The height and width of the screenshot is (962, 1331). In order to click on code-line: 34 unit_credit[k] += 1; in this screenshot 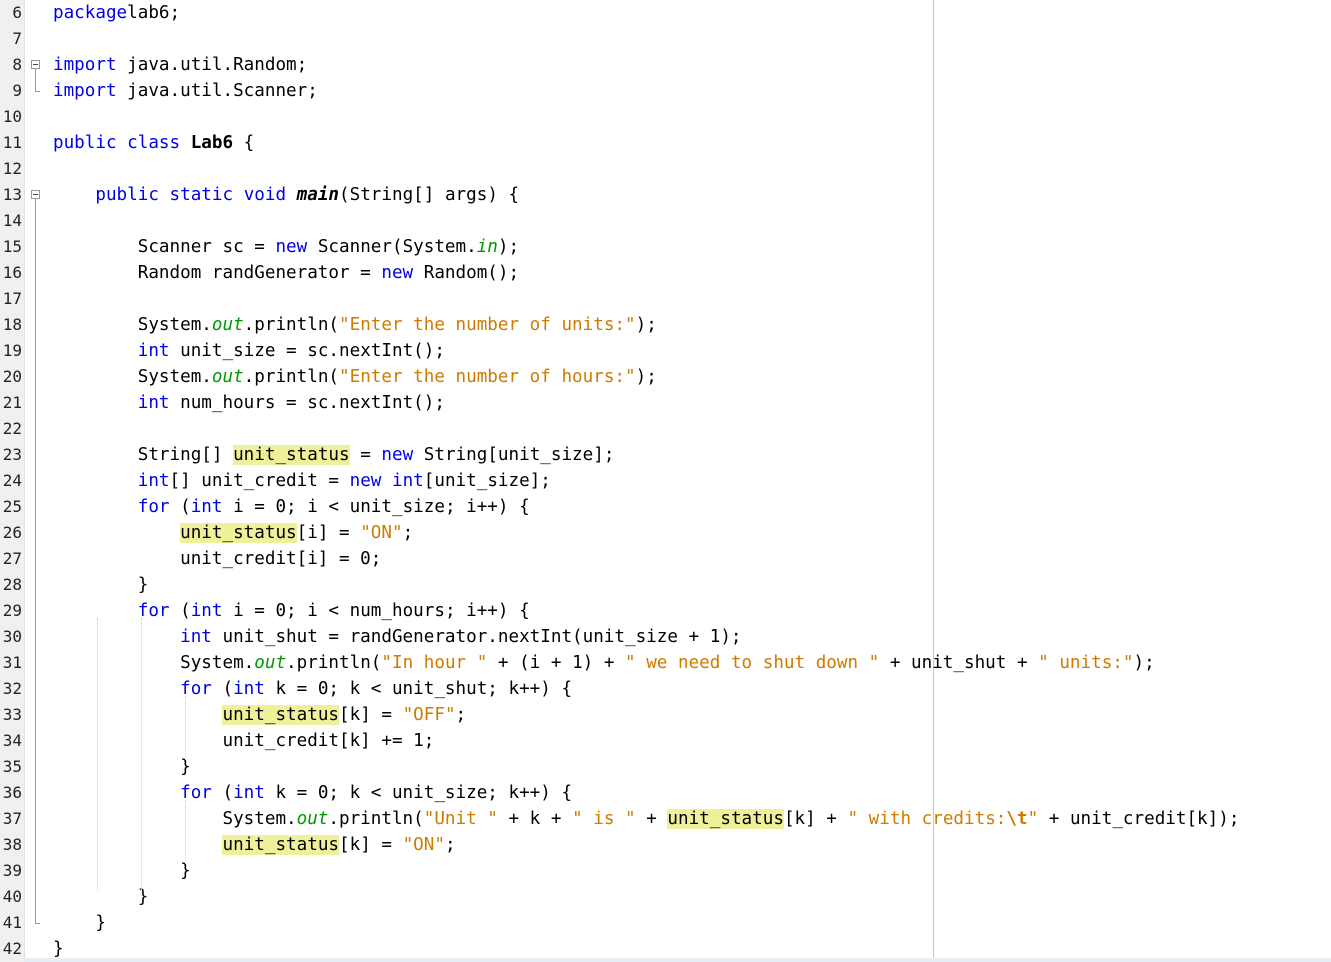, I will do `click(665, 741)`.